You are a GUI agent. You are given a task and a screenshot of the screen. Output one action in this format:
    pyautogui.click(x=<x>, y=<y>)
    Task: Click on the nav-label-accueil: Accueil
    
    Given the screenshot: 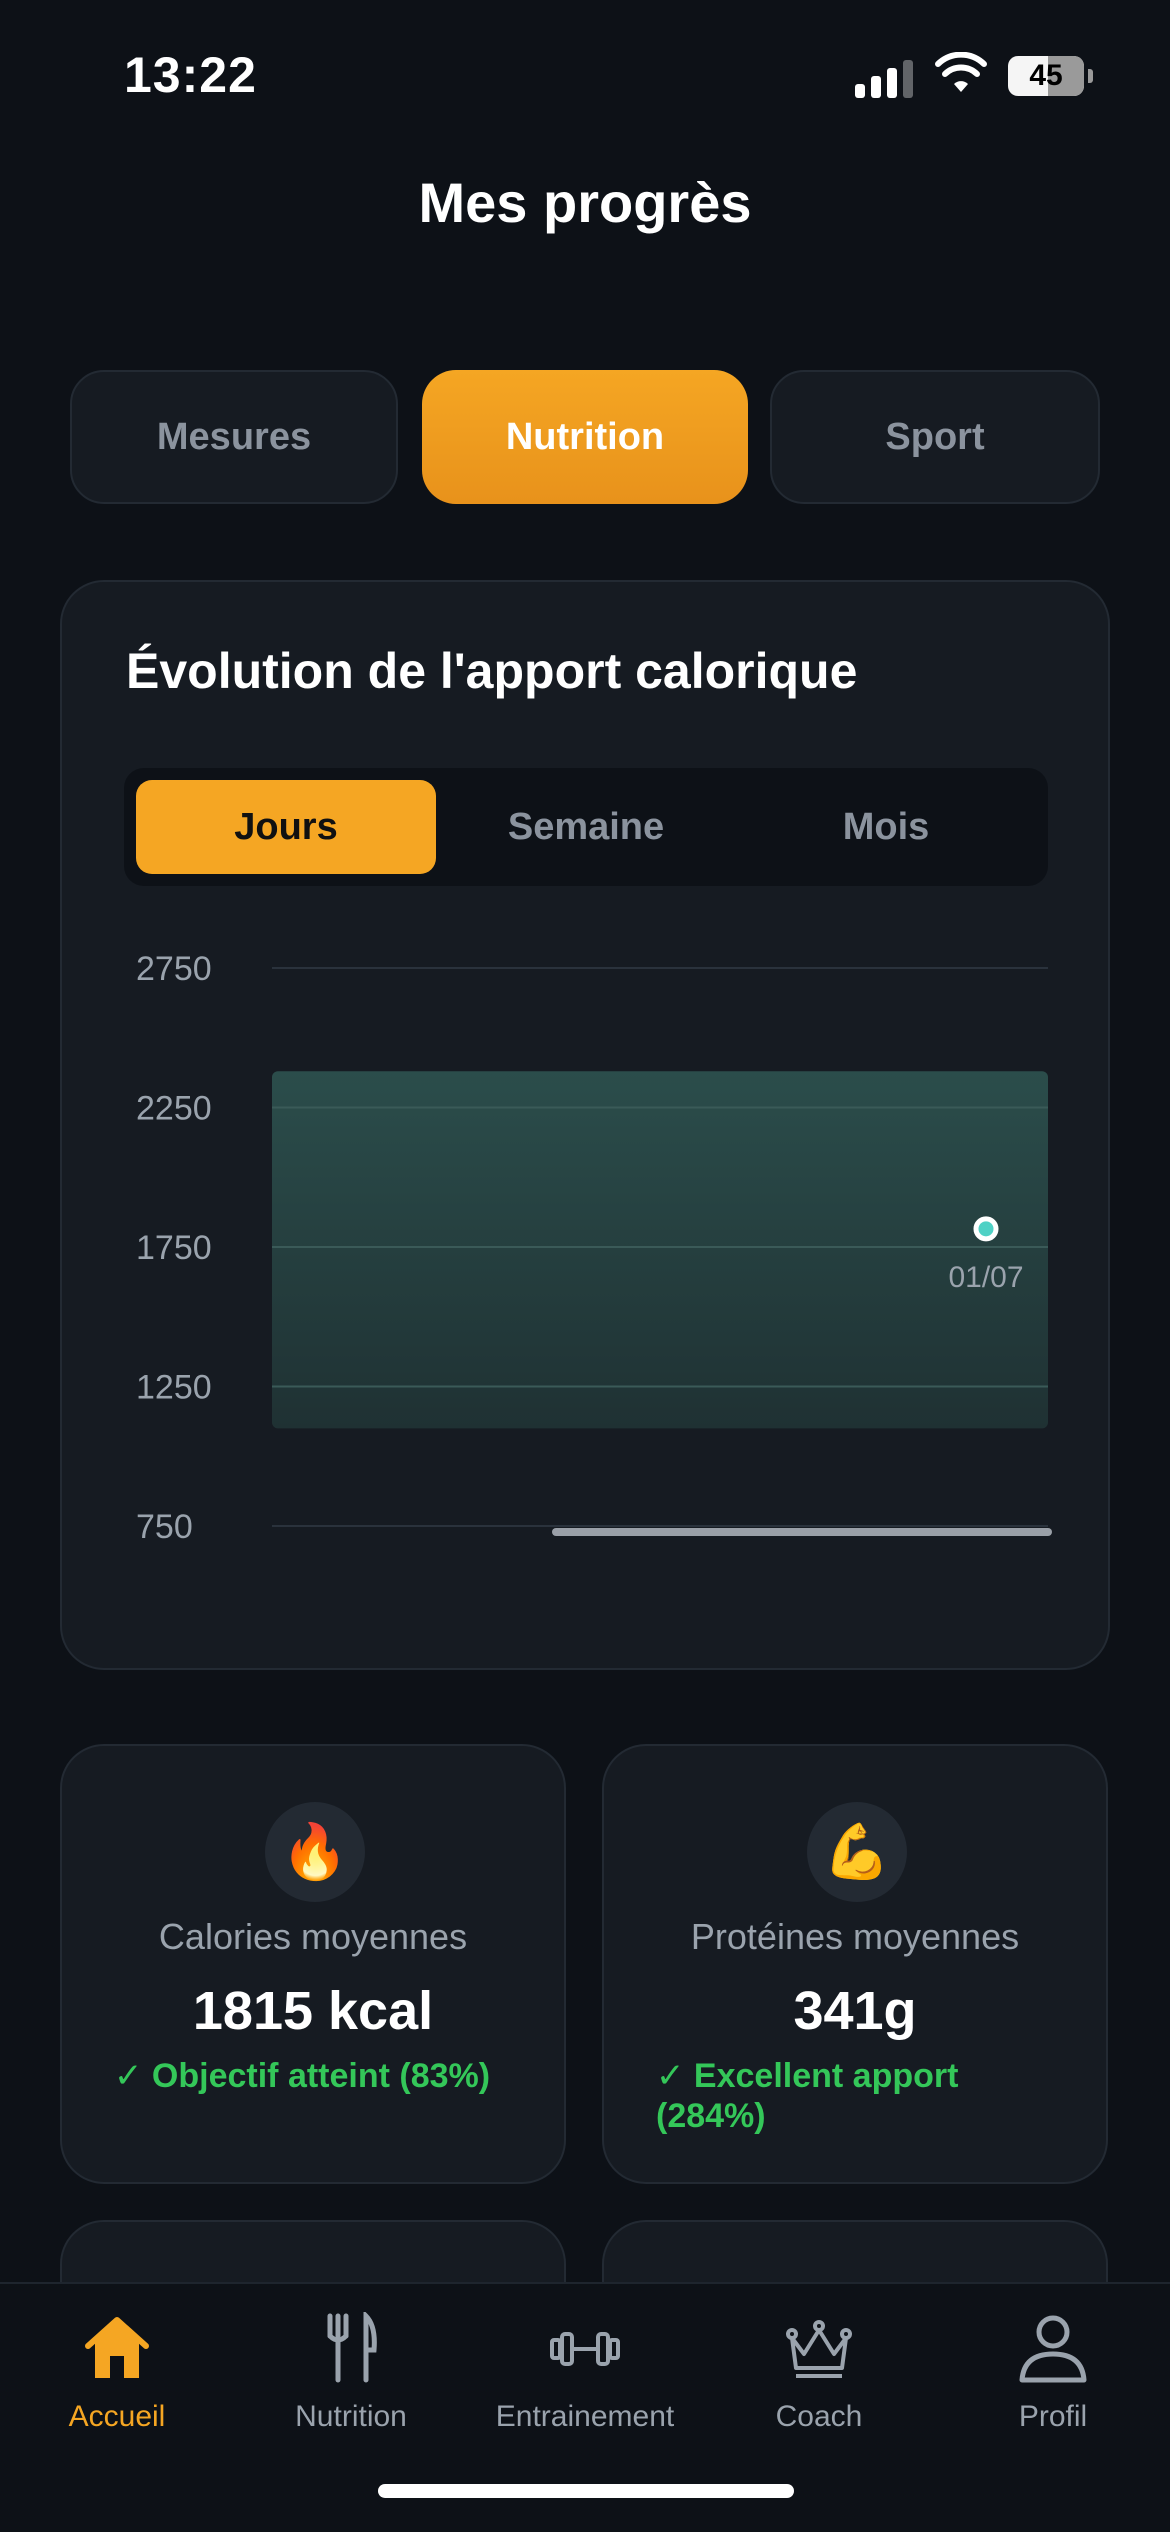 What is the action you would take?
    pyautogui.click(x=117, y=2416)
    